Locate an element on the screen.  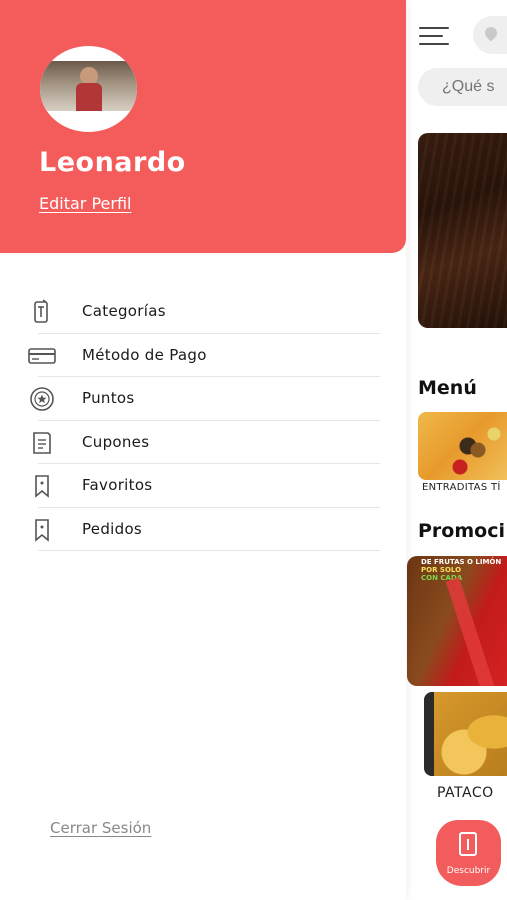
drawer-item-label: Favoritos is located at coordinates (117, 485).